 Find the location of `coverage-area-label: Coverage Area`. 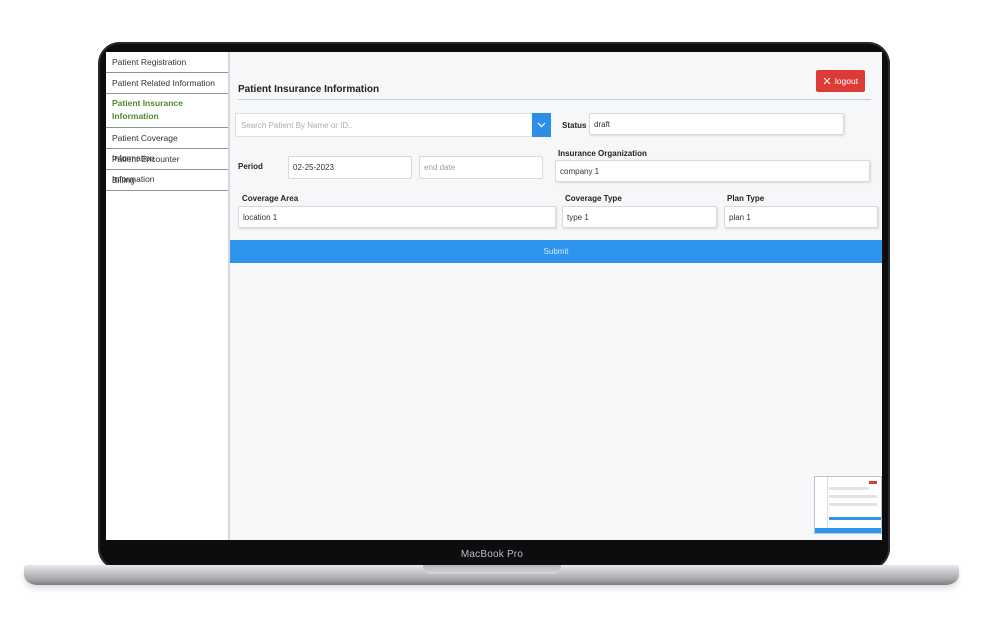

coverage-area-label: Coverage Area is located at coordinates (270, 198).